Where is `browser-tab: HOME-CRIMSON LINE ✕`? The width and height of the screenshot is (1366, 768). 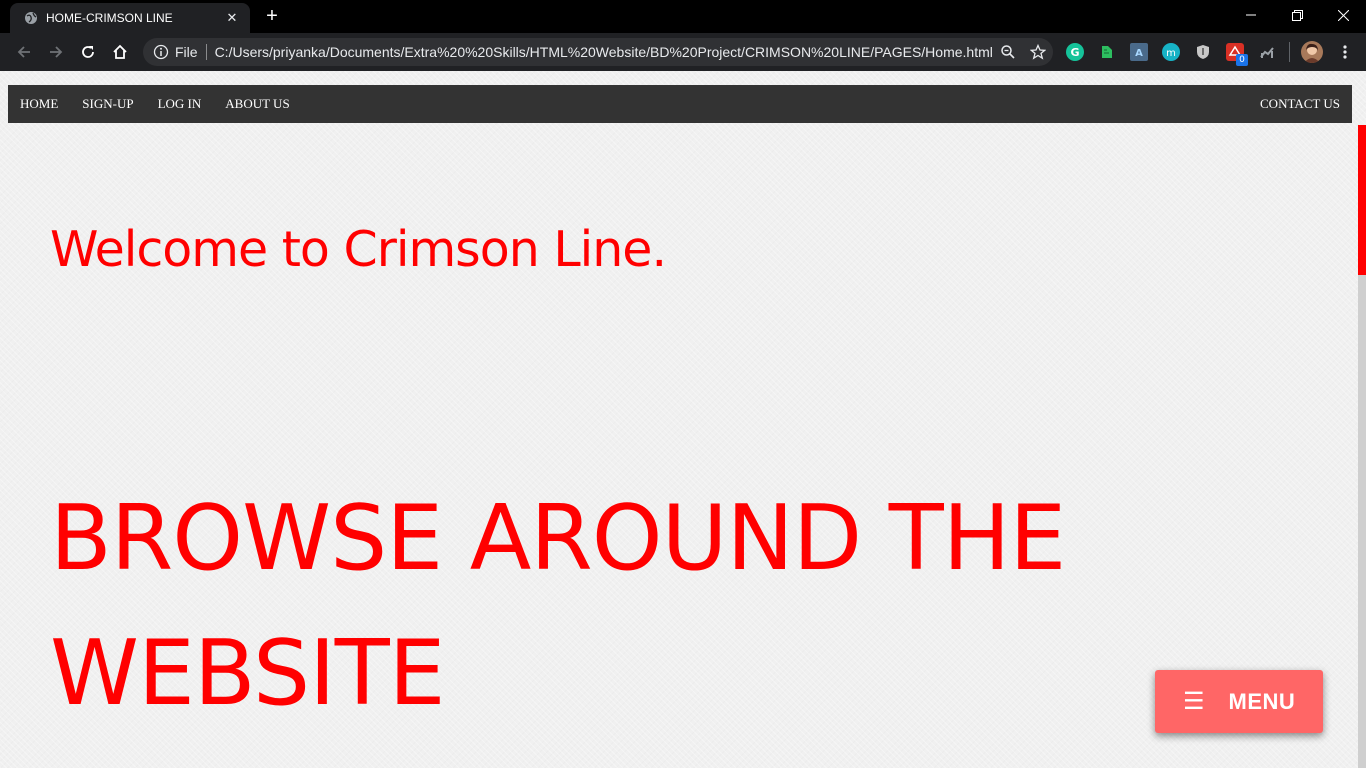
browser-tab: HOME-CRIMSON LINE ✕ is located at coordinates (130, 18).